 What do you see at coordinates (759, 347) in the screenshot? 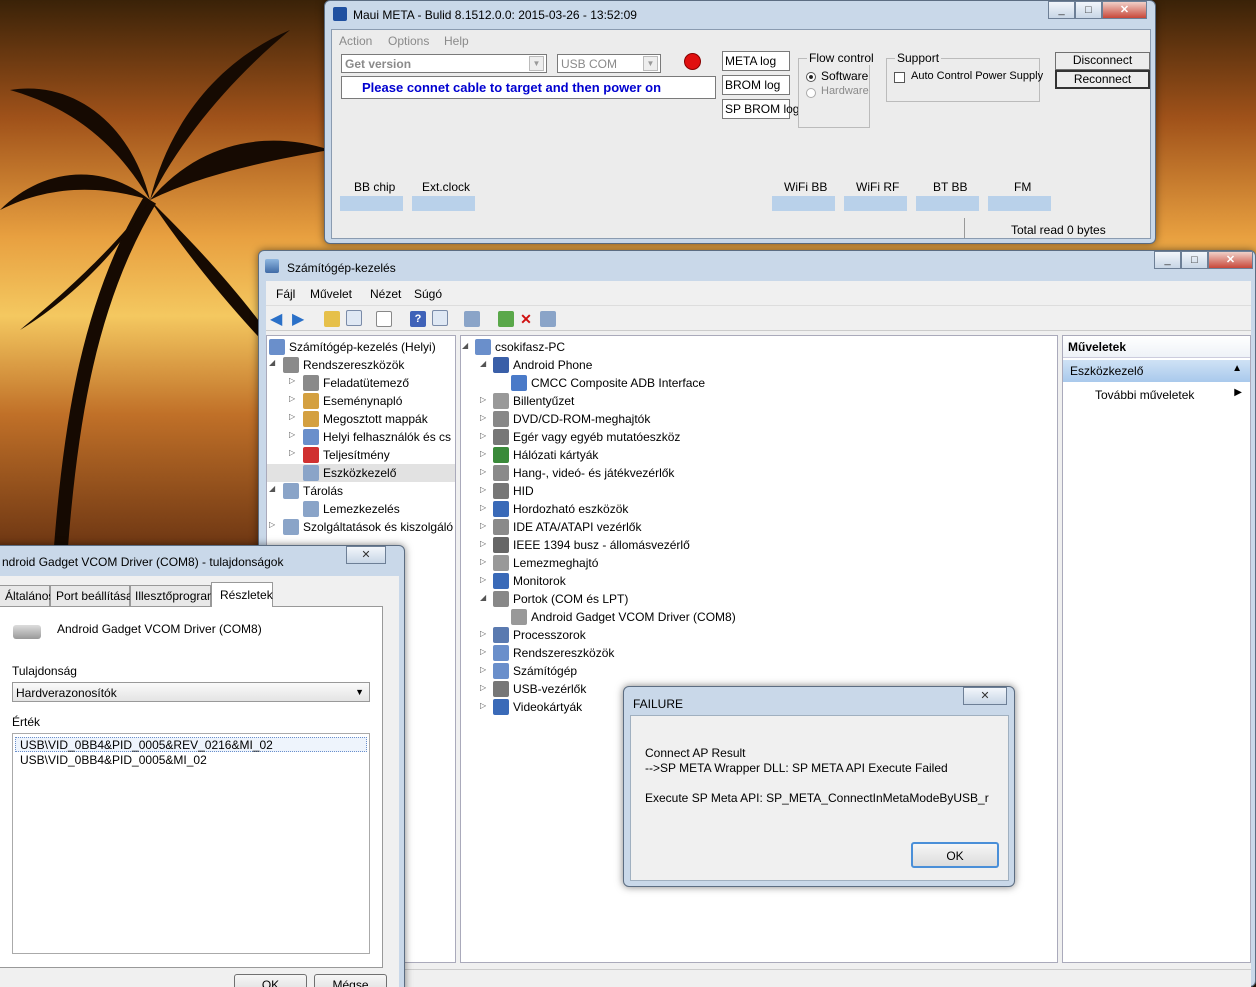
I see `device-tree-item: ◢ csokifasz-PC` at bounding box center [759, 347].